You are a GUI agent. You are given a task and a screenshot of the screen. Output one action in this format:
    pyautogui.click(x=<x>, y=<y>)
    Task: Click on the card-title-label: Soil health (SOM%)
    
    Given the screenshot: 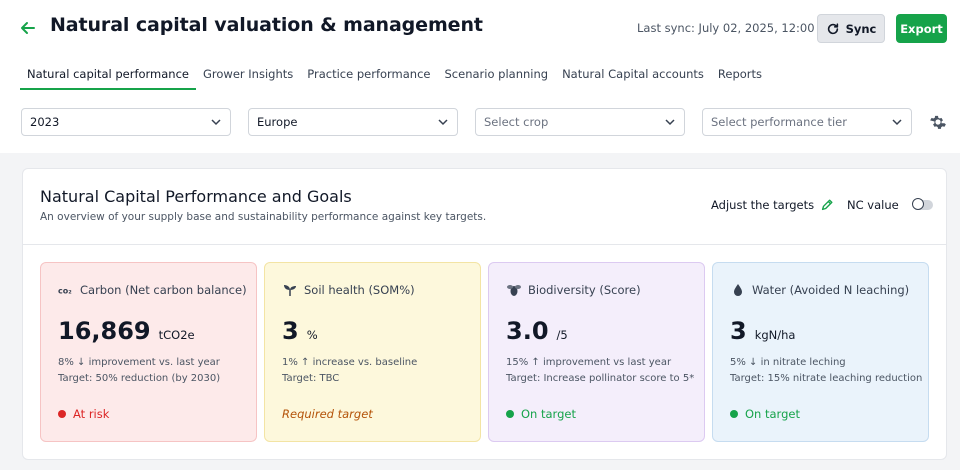 What is the action you would take?
    pyautogui.click(x=359, y=290)
    